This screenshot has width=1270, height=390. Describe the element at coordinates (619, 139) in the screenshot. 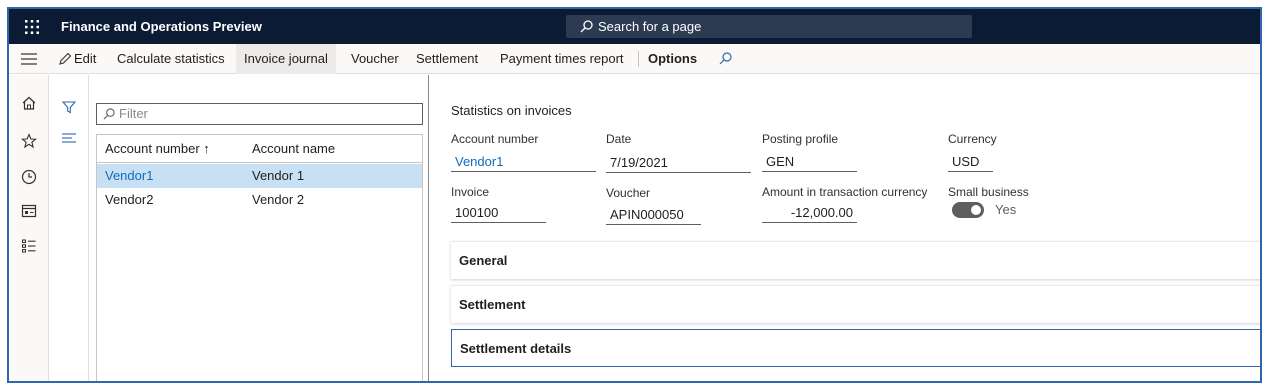

I see `date-label: Date` at that location.